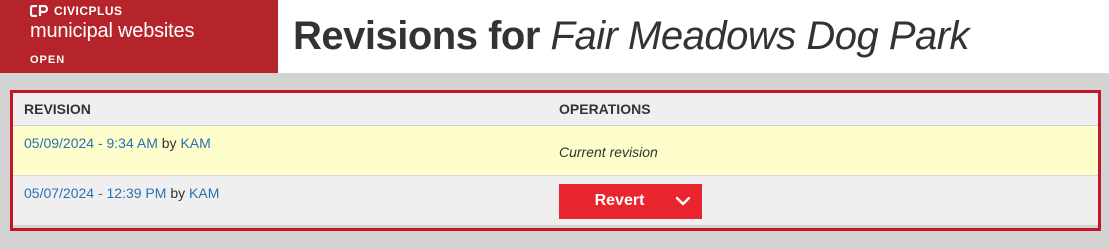 The width and height of the screenshot is (1109, 249). I want to click on brand-name: CIVICPLUS, so click(88, 11).